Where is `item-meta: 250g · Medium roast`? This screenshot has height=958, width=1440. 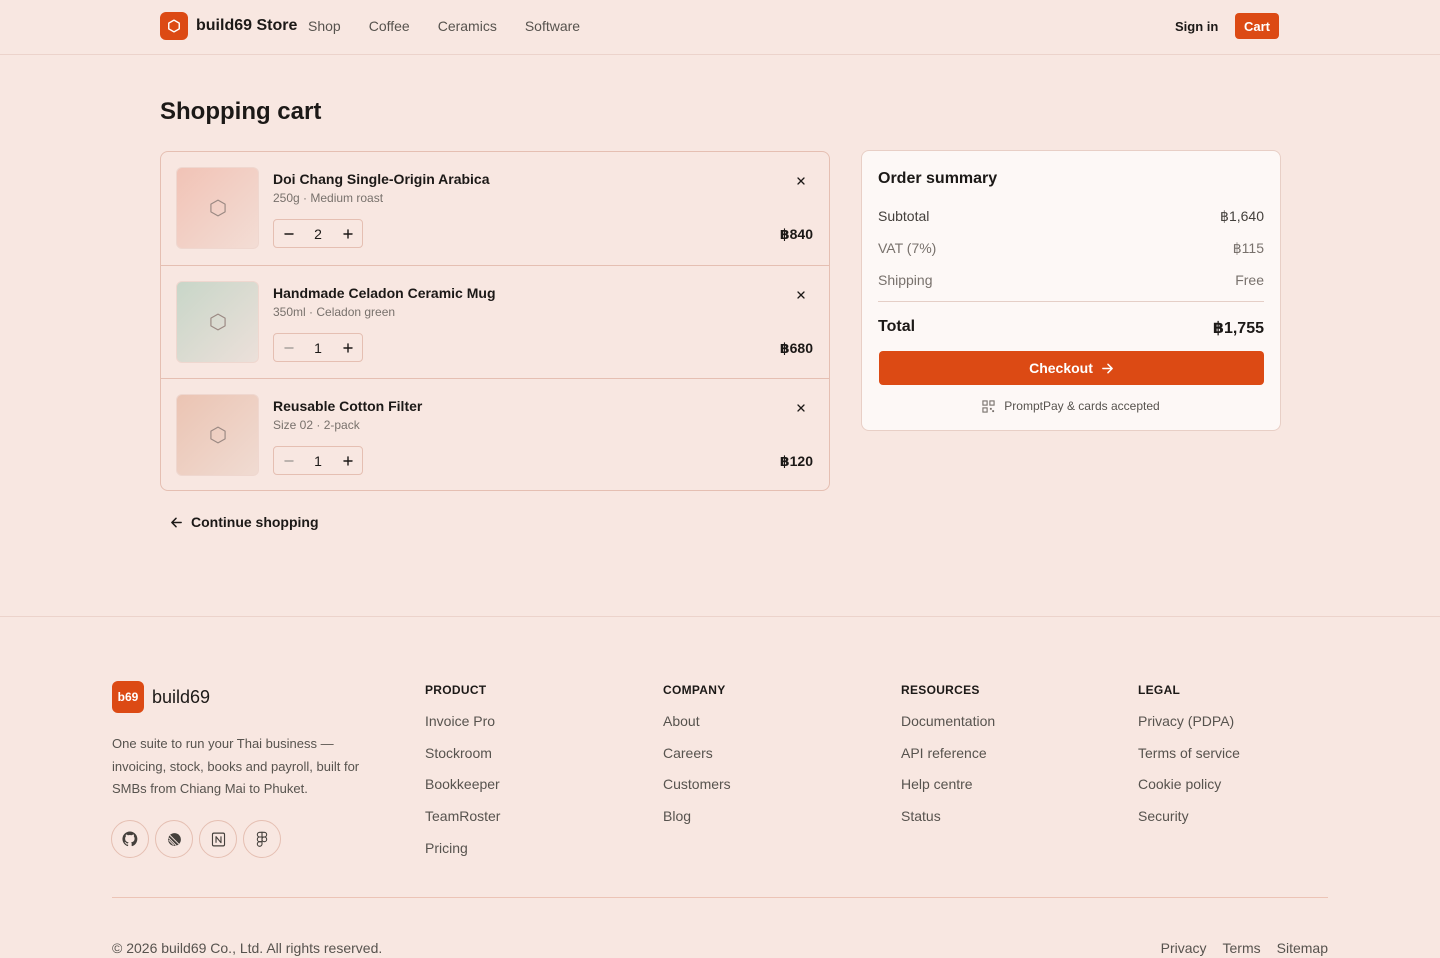
item-meta: 250g · Medium roast is located at coordinates (328, 198).